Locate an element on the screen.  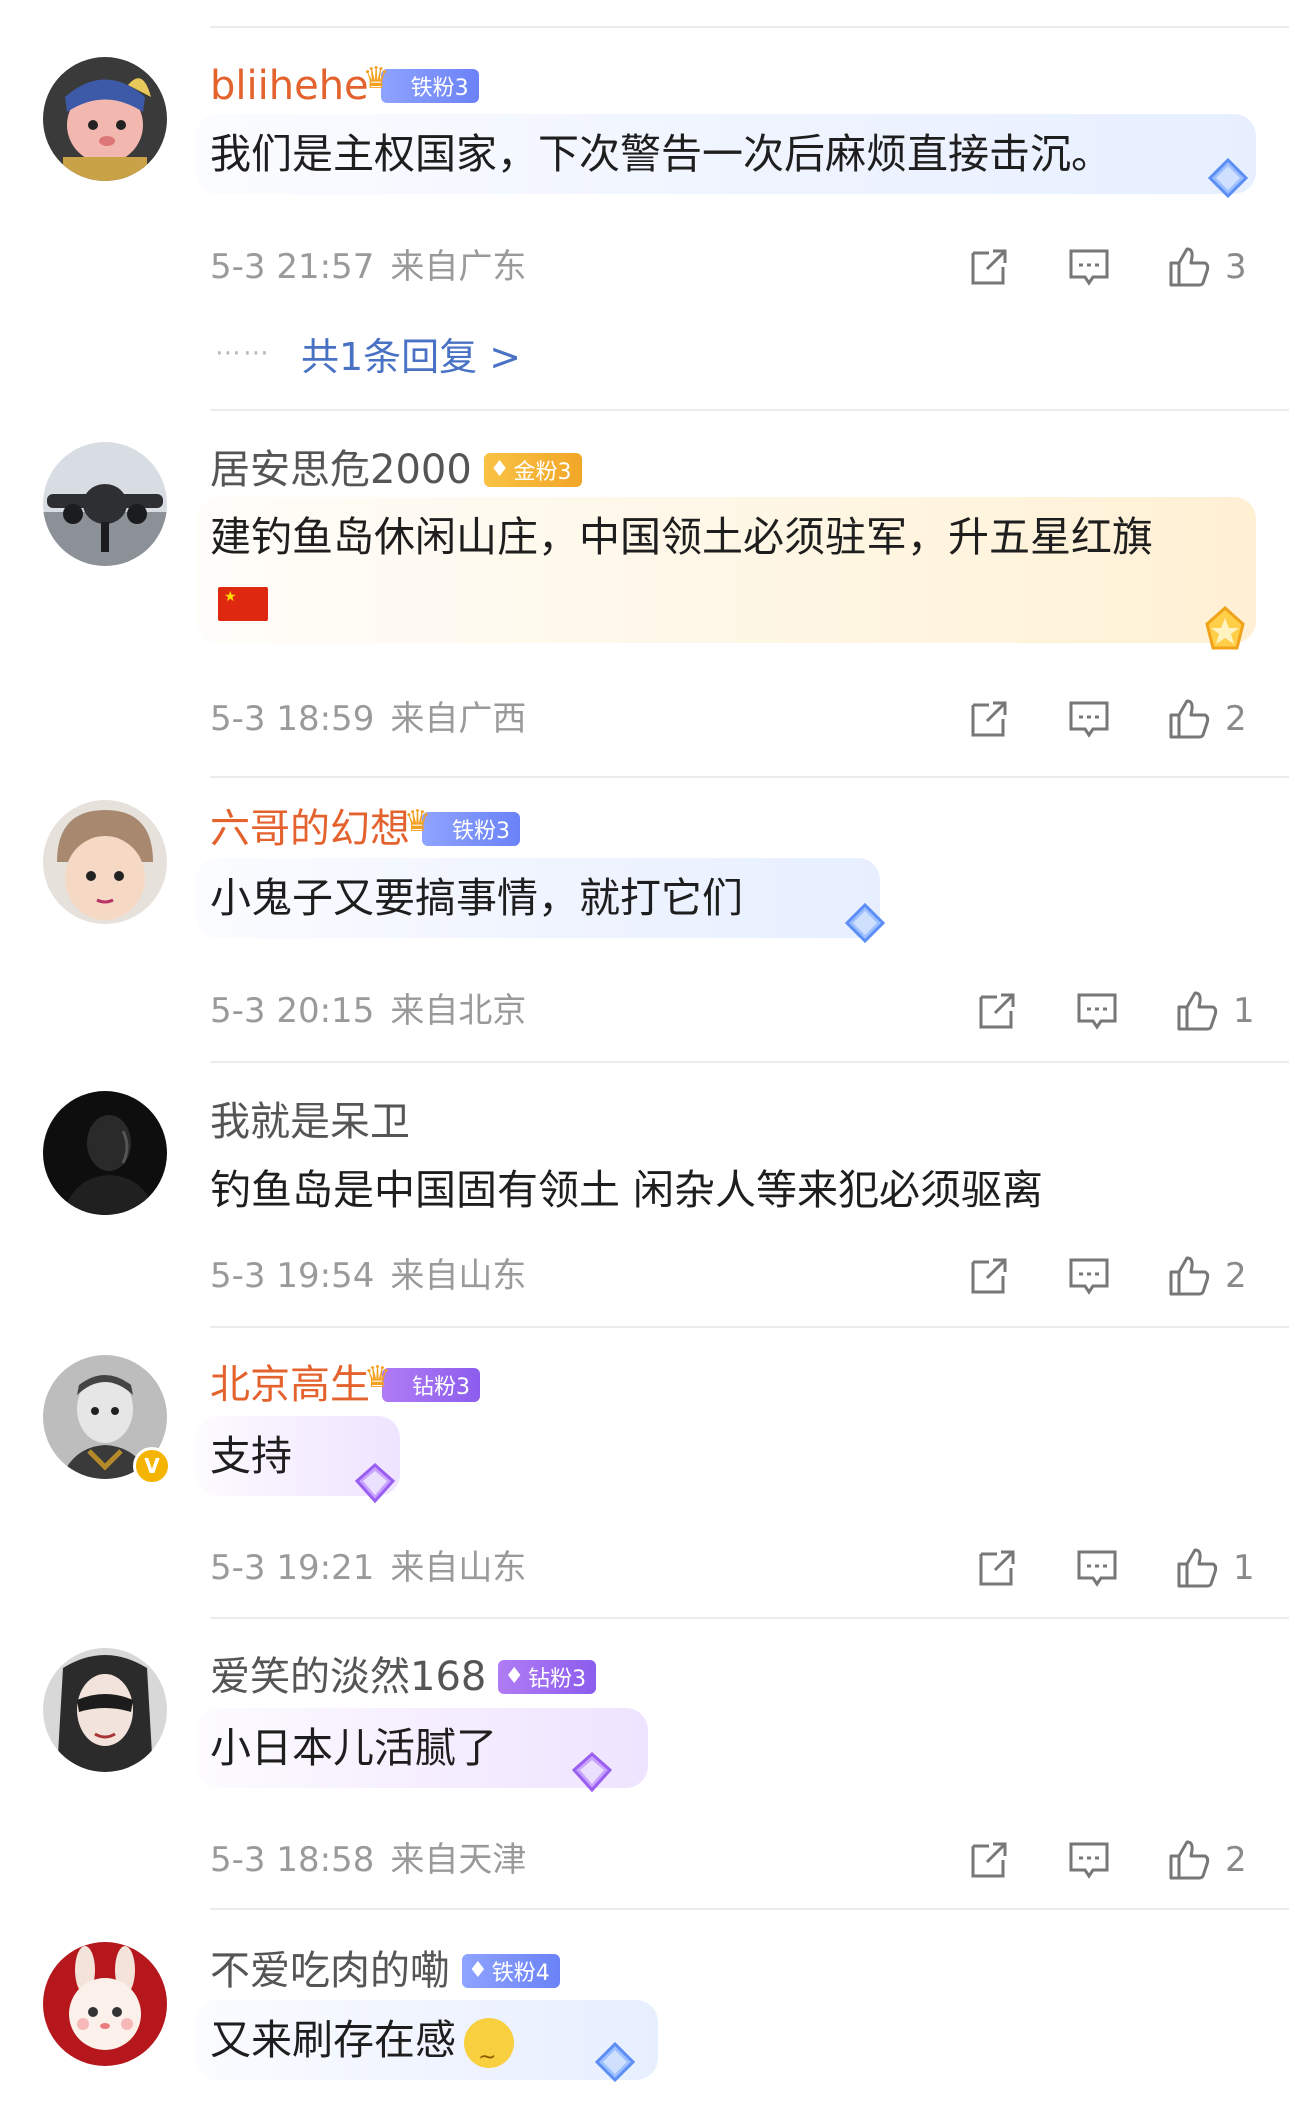
blue-gem-icon: ♦ is located at coordinates (478, 1970).